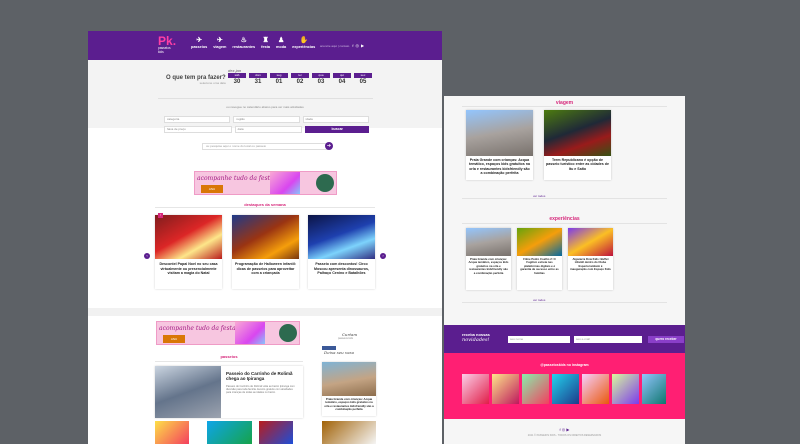 The image size is (800, 444). Describe the element at coordinates (147, 256) in the screenshot. I see `carousel-prev-button: ‹` at that location.